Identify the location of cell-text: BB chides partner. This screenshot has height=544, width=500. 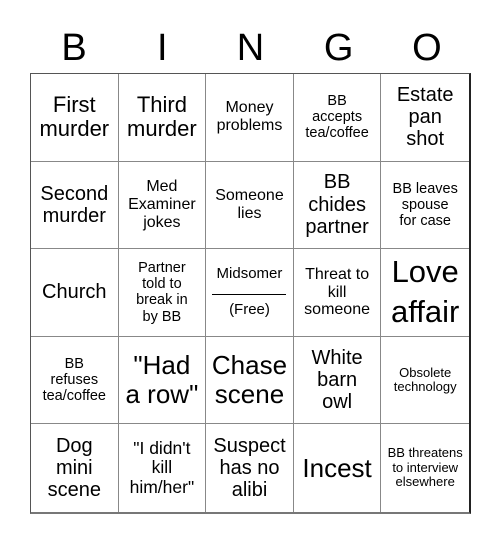
(337, 205).